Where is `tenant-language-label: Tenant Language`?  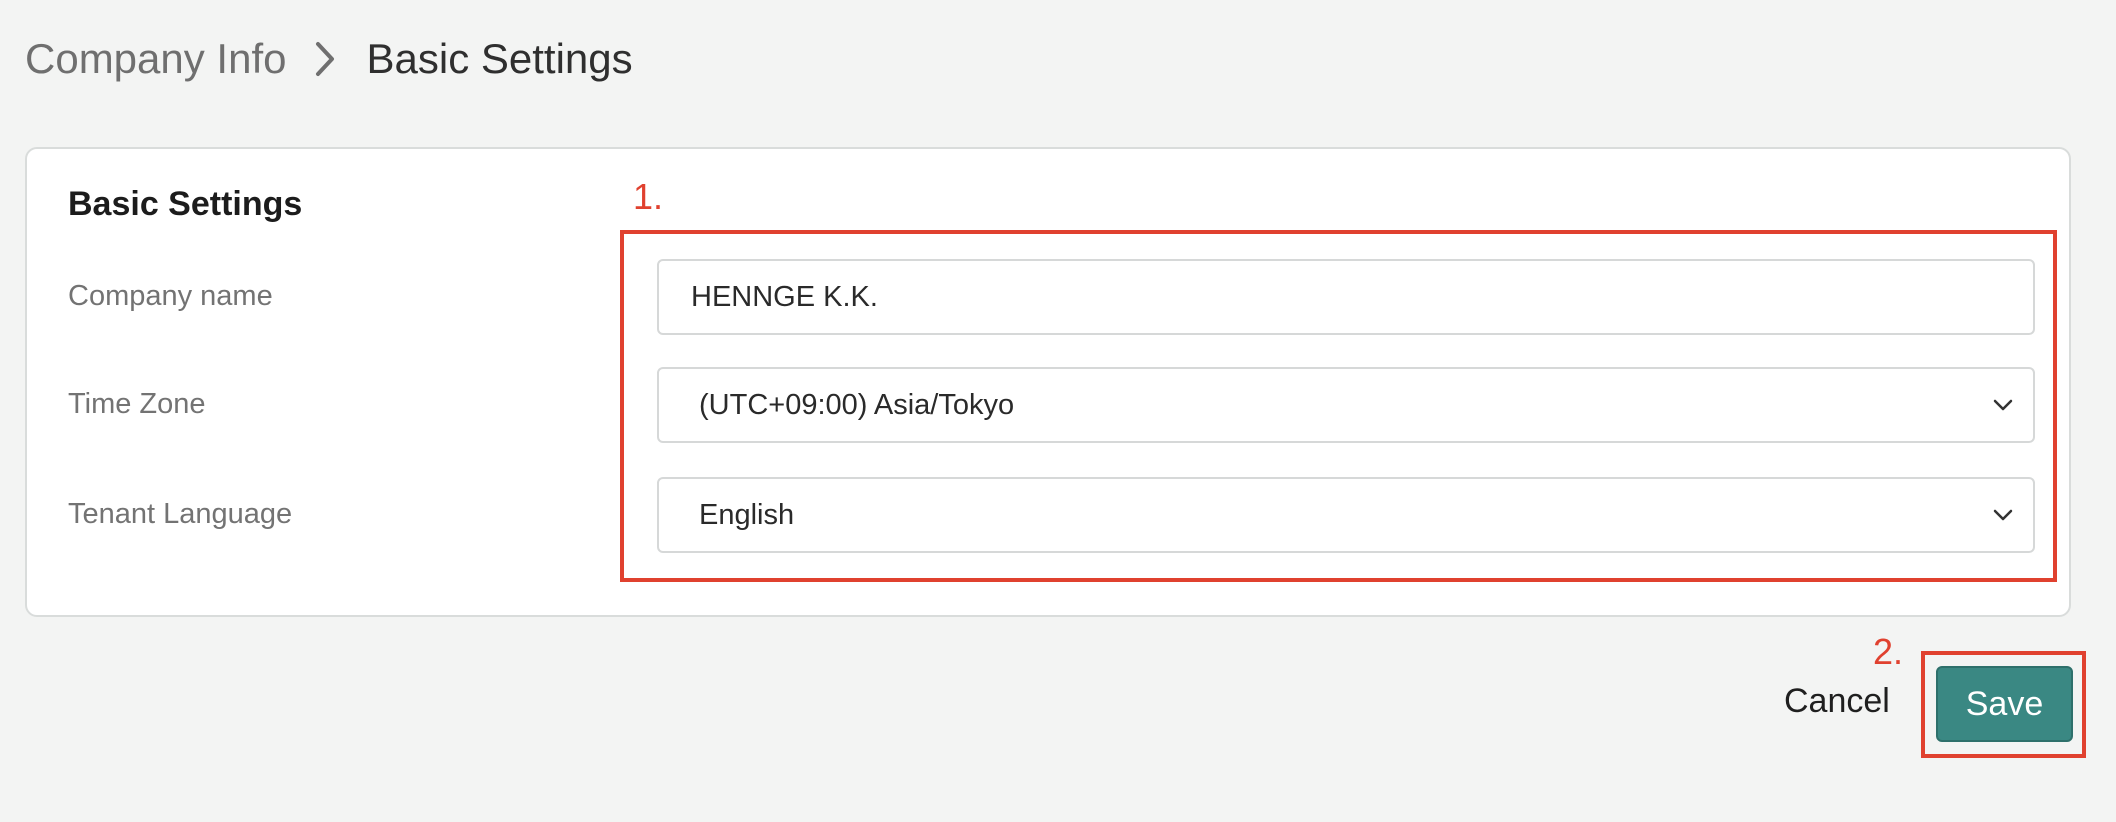
tenant-language-label: Tenant Language is located at coordinates (180, 514).